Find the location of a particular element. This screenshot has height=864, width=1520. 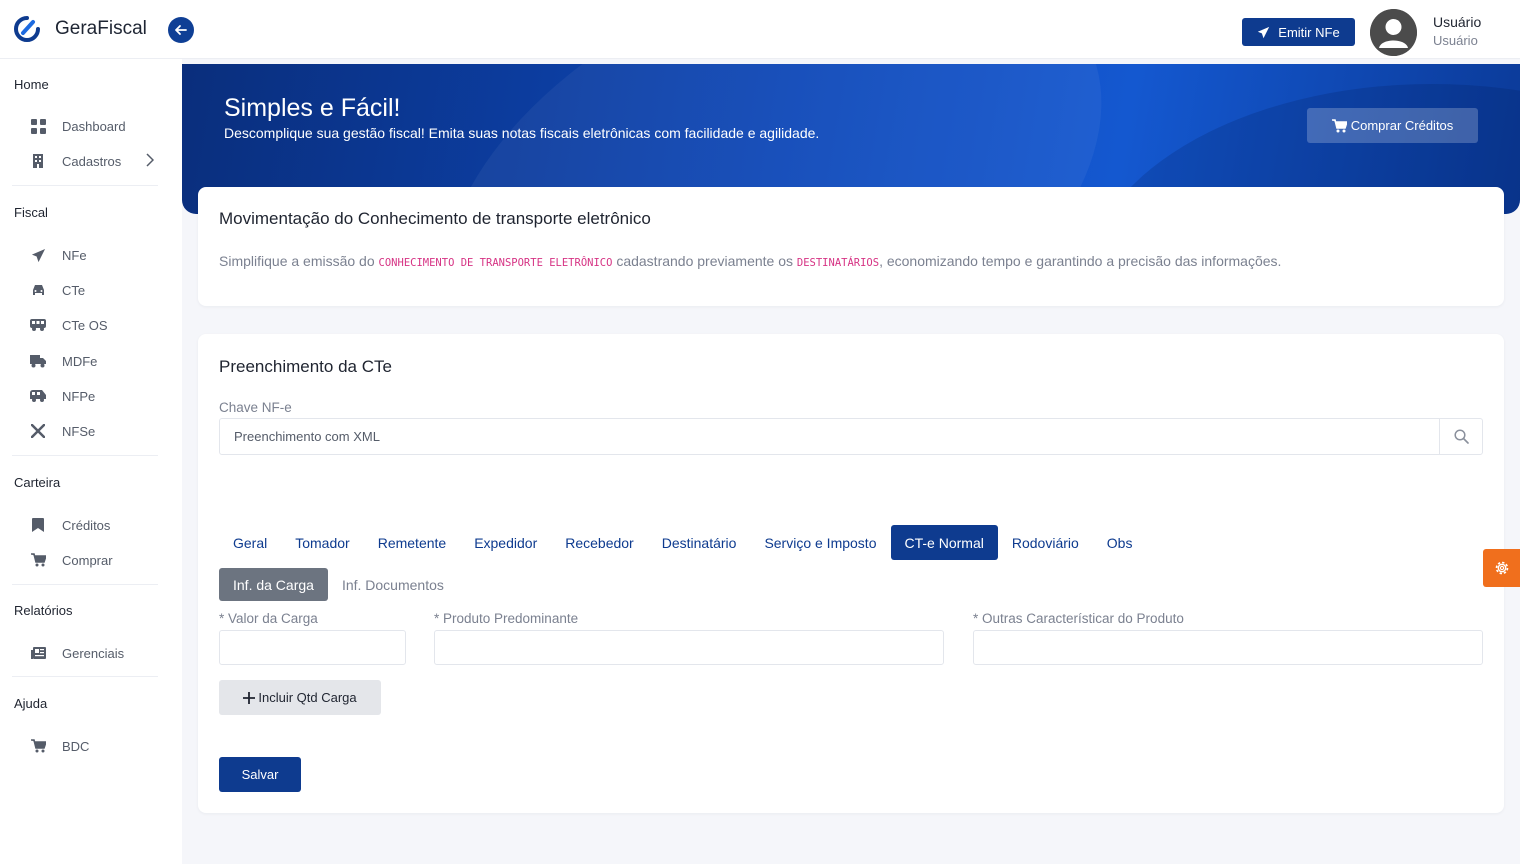

banner-title: Simples e Fácil! is located at coordinates (312, 108).